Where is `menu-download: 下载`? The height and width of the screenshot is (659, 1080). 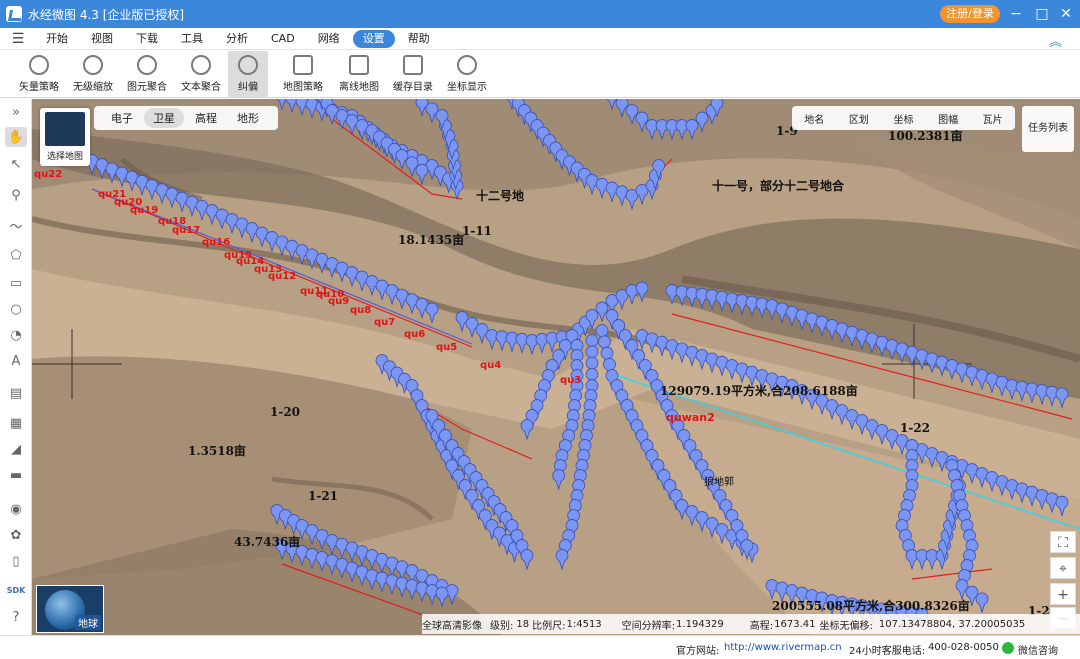
menu-download: 下载 is located at coordinates (147, 39).